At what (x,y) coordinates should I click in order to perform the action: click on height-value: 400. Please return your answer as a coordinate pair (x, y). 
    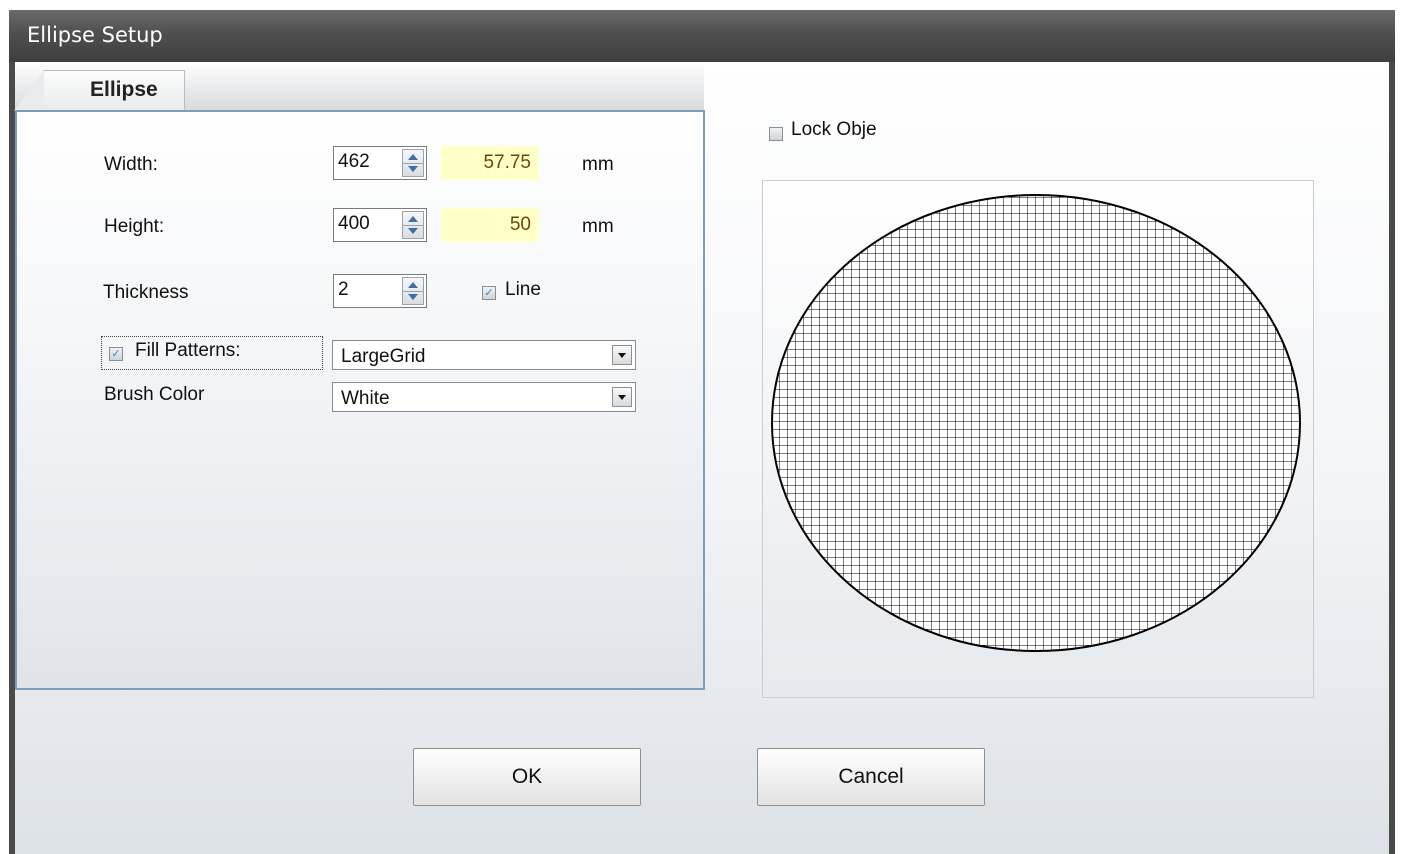
    Looking at the image, I should click on (354, 223).